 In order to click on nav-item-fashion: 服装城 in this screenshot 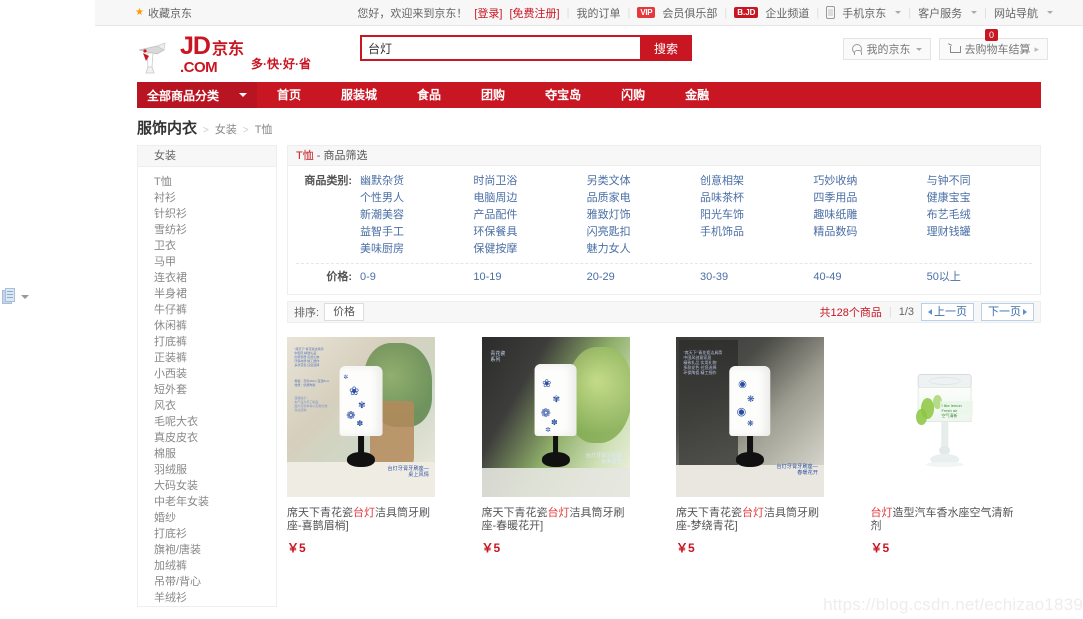, I will do `click(359, 95)`.